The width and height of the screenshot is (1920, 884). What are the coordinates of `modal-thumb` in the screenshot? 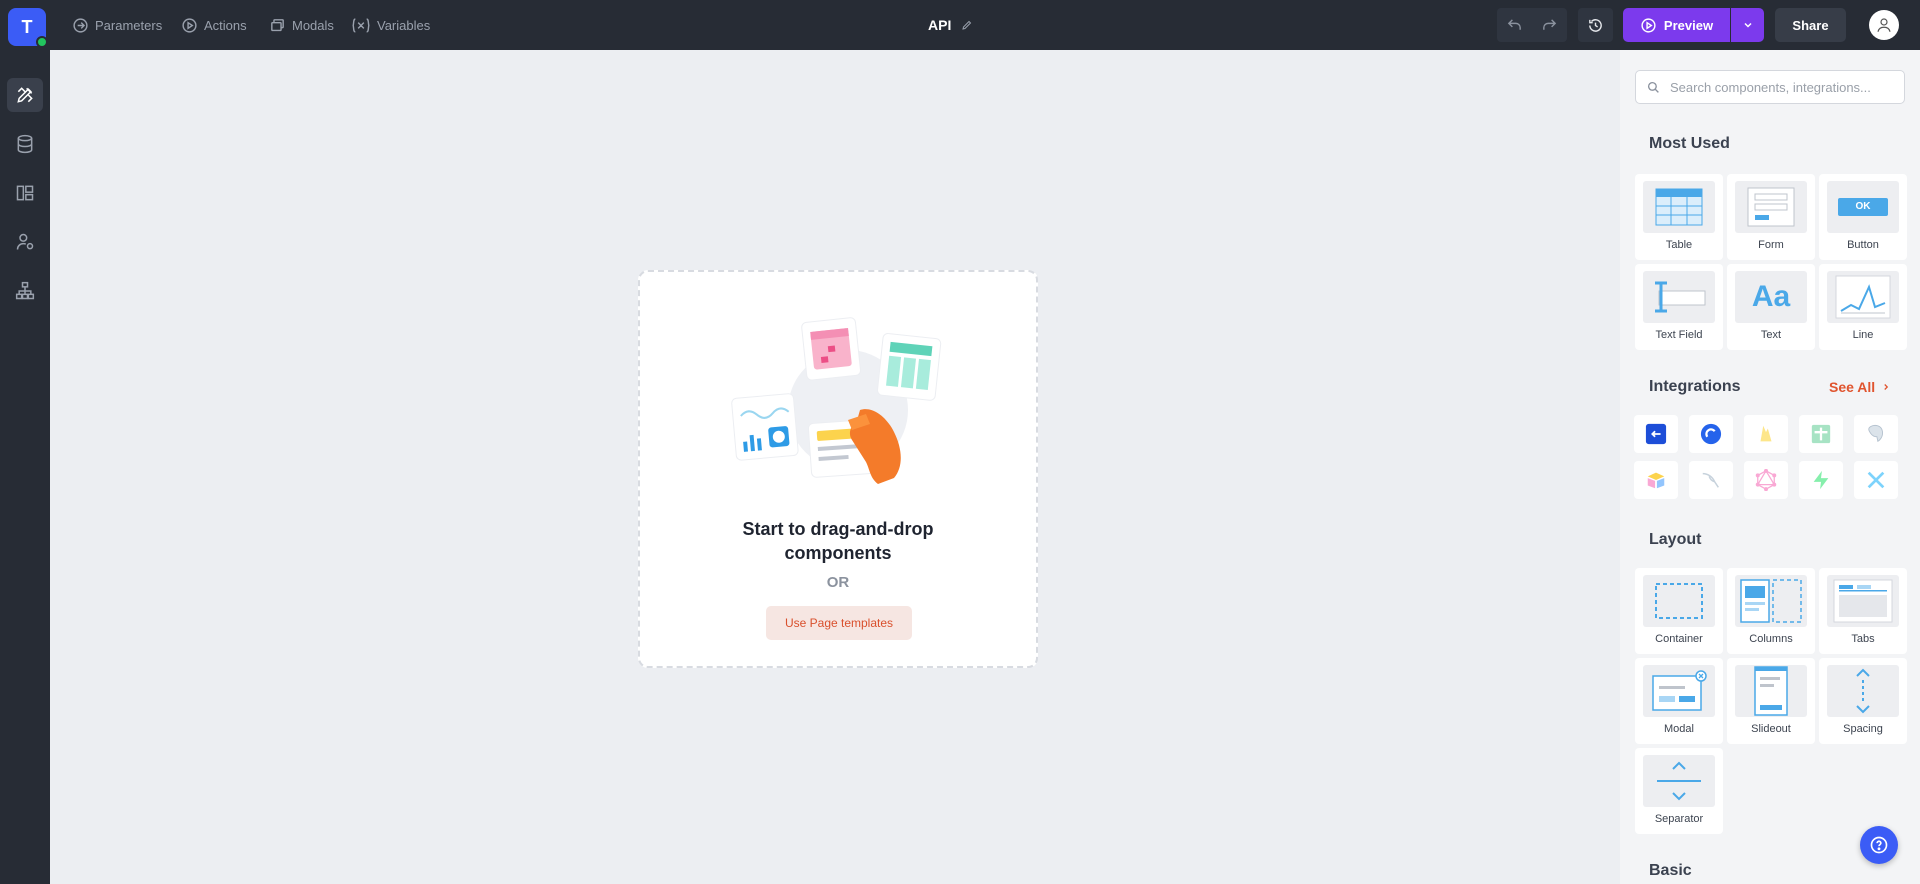 It's located at (1679, 691).